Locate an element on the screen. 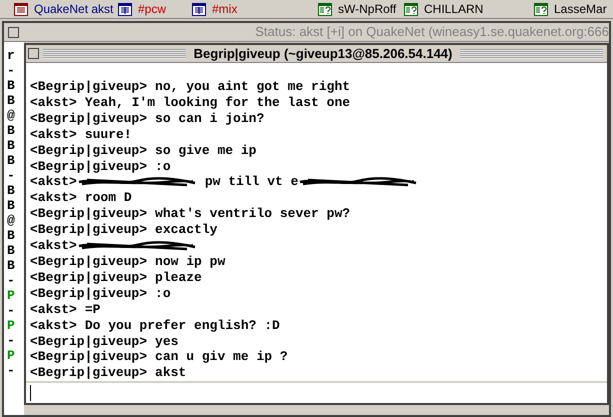 This screenshot has width=613, height=417. switchbar-item: QuakeNet akst is located at coordinates (66, 9).